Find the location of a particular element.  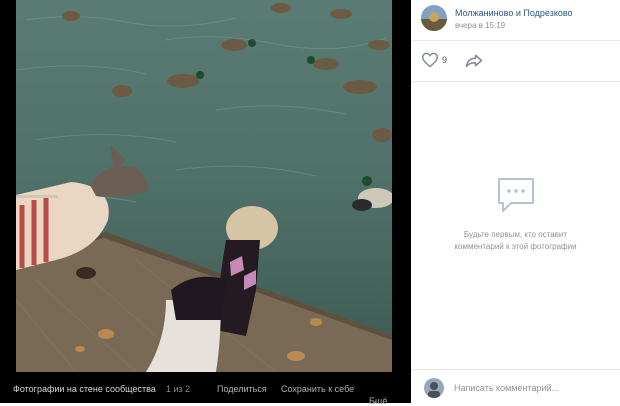

like-count: 9 is located at coordinates (445, 60).